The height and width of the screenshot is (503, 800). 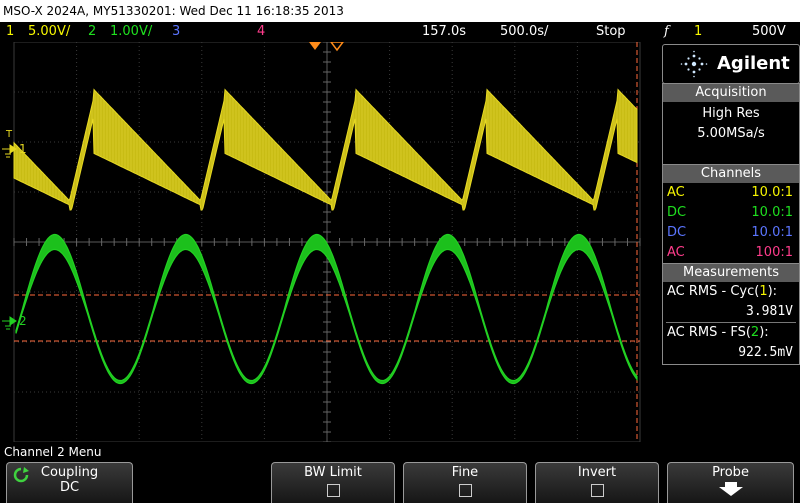 I want to click on ch2-scale: 1.00V/, so click(x=131, y=32).